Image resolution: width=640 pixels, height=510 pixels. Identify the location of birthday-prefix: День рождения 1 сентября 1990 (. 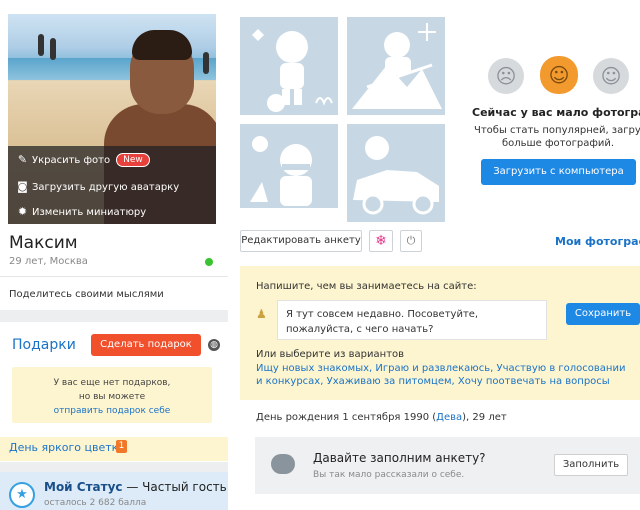
(346, 417).